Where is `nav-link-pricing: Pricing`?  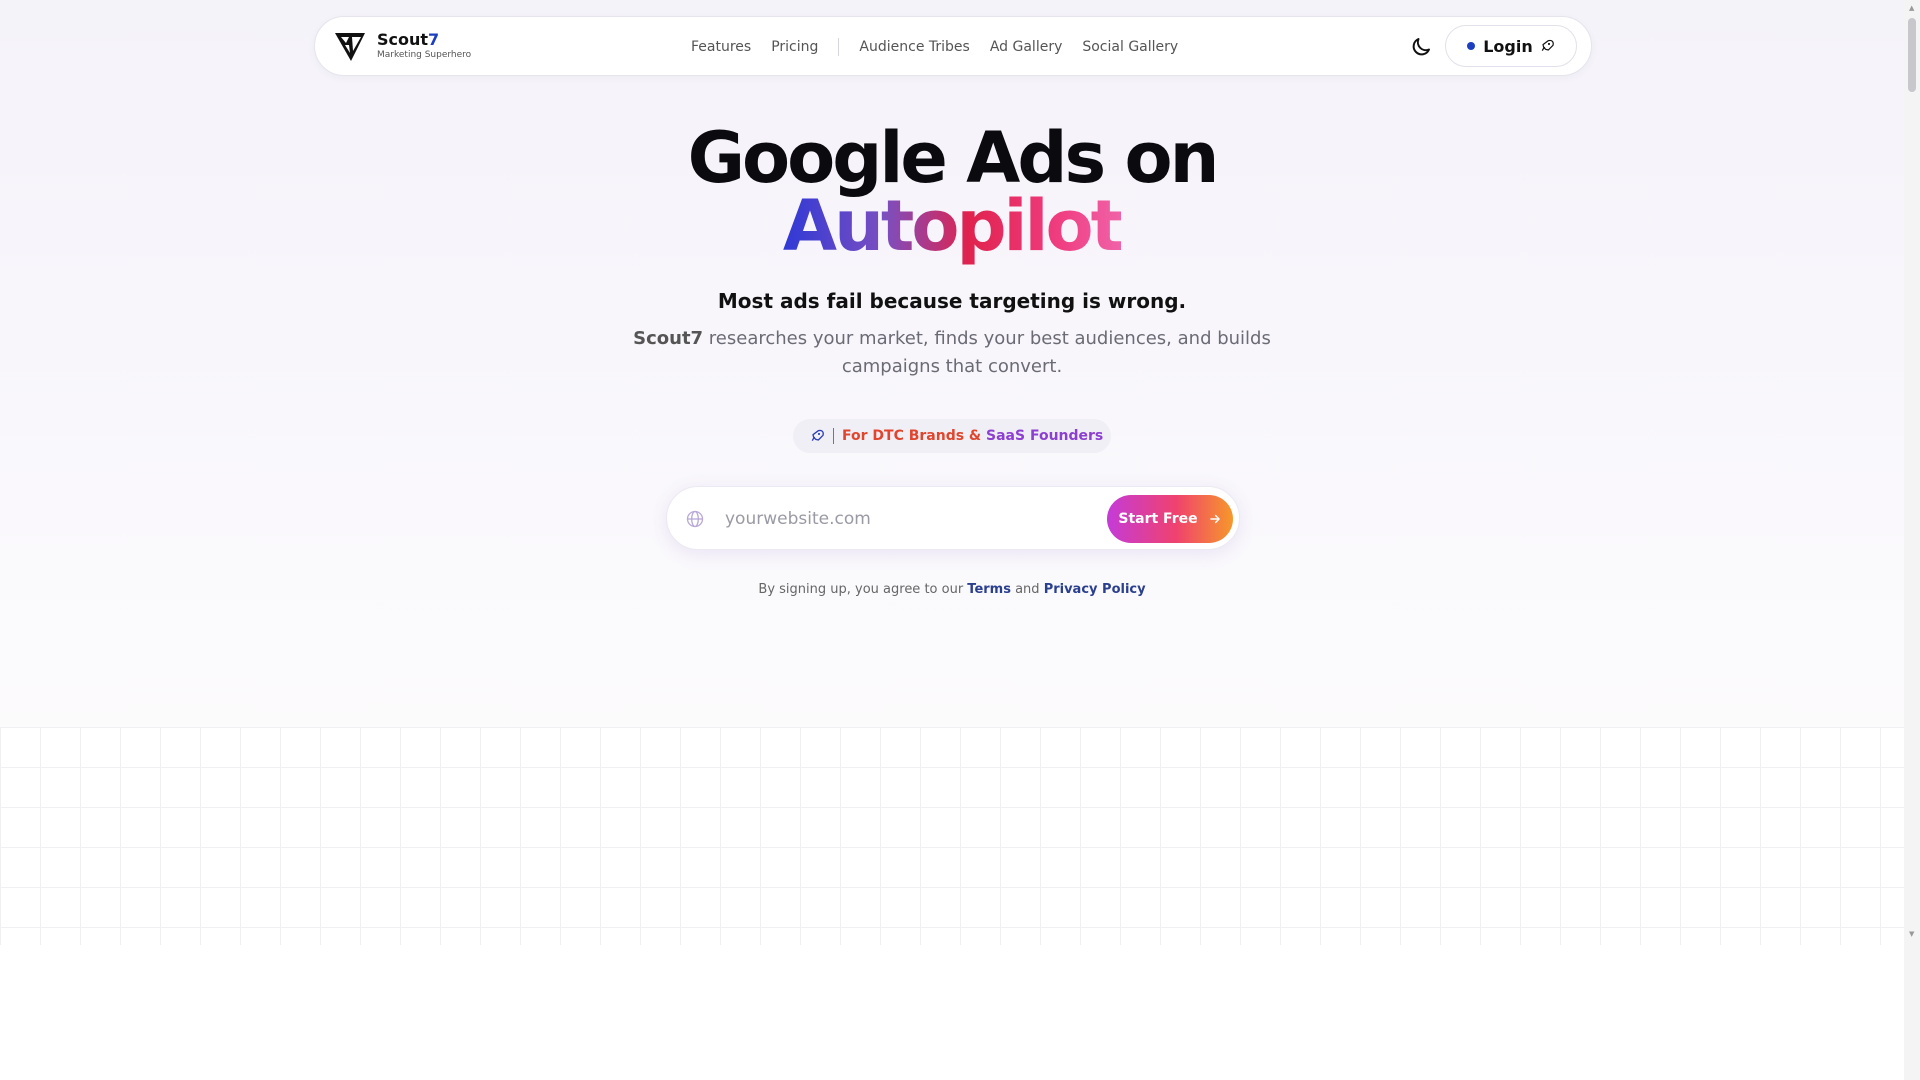
nav-link-pricing: Pricing is located at coordinates (794, 47).